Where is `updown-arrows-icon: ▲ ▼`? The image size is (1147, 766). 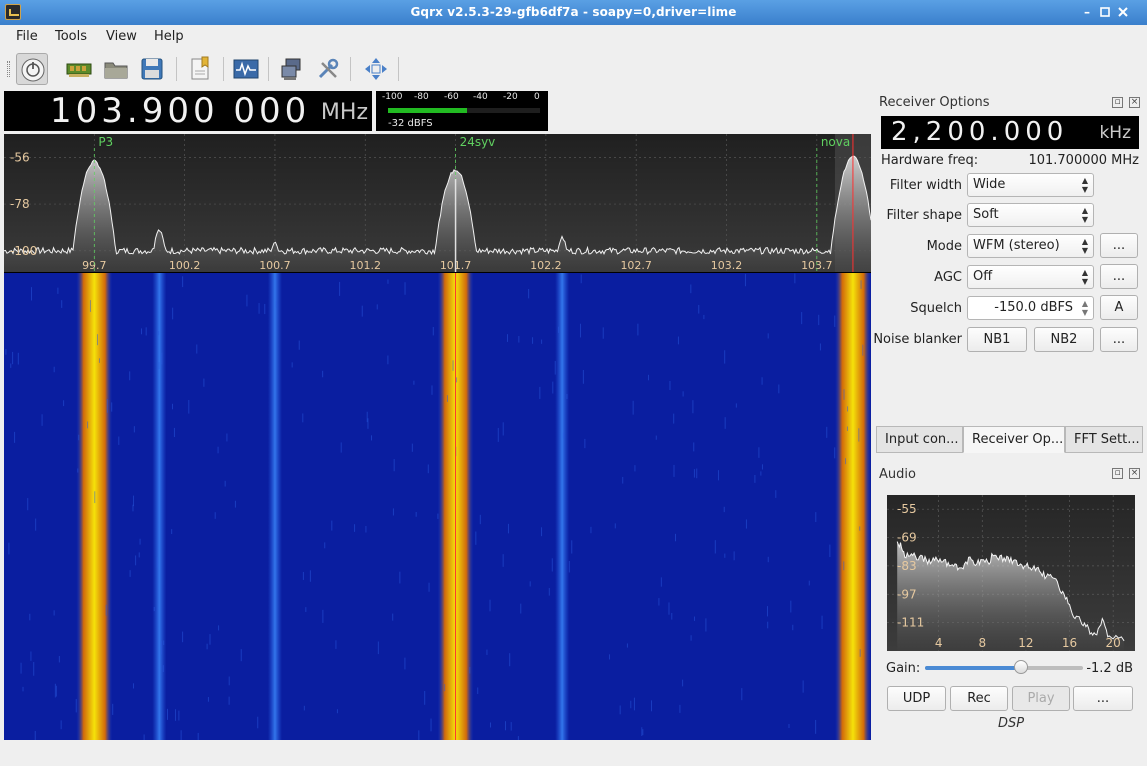
updown-arrows-icon: ▲ ▼ is located at coordinates (1085, 308).